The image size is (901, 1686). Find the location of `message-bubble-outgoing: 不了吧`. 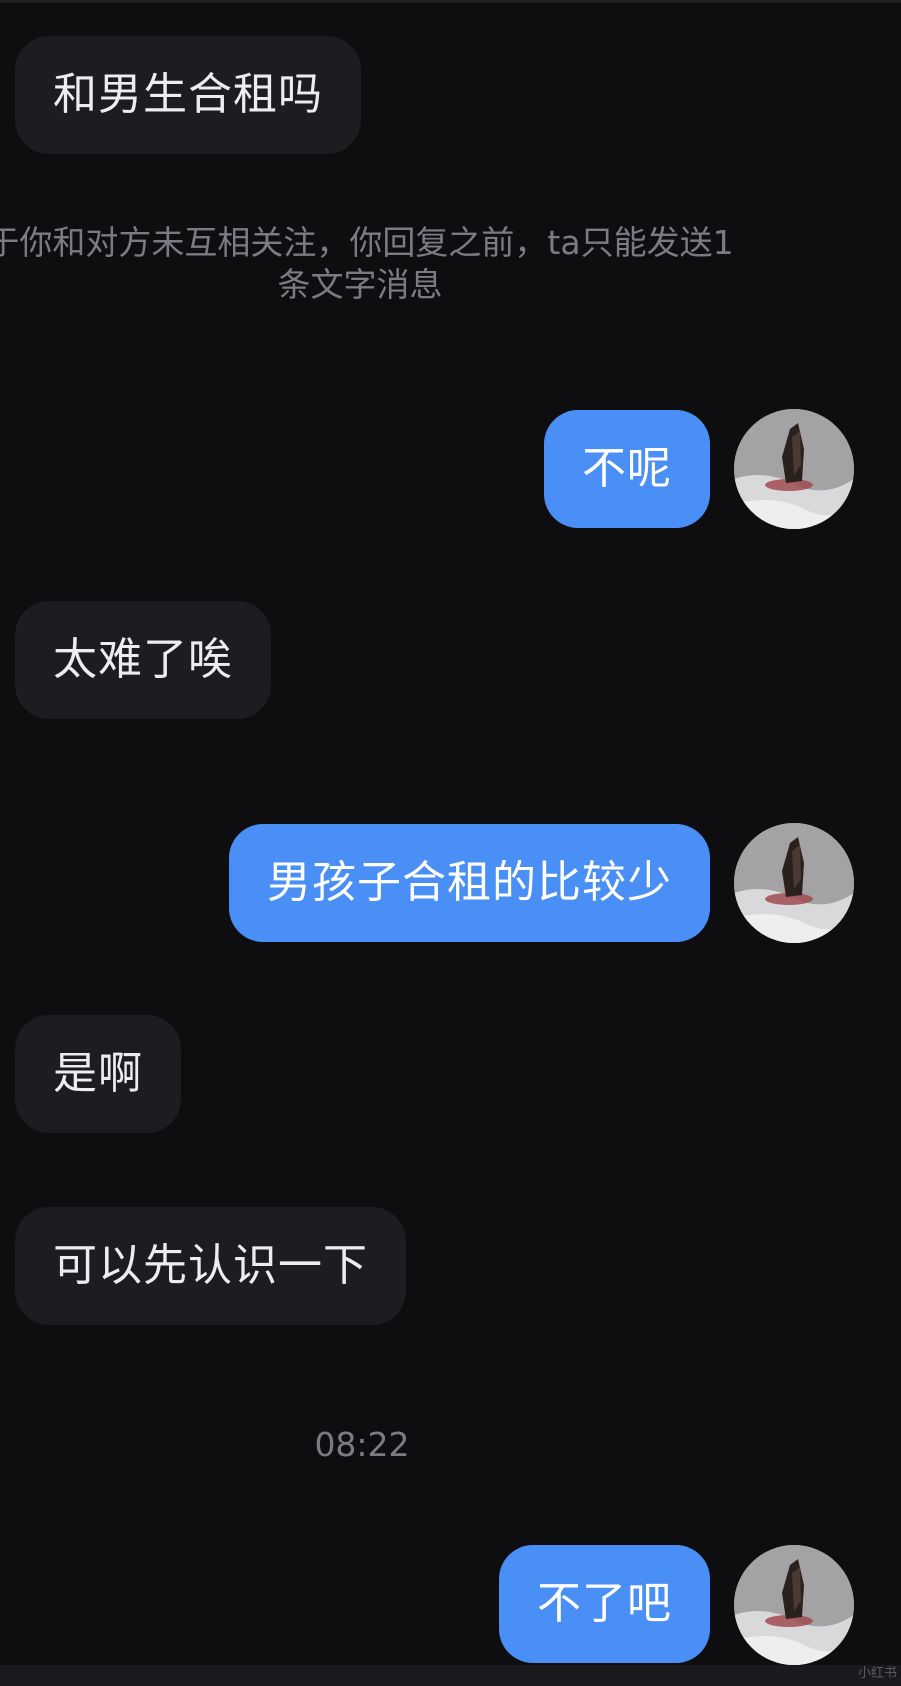

message-bubble-outgoing: 不了吧 is located at coordinates (604, 1604).